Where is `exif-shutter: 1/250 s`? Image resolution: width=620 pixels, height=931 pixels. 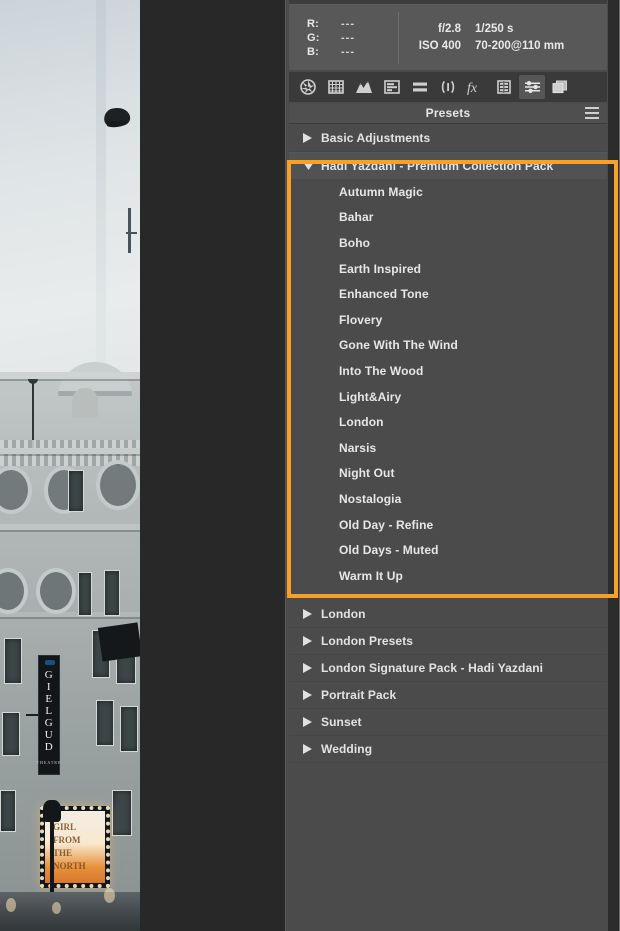
exif-shutter: 1/250 s is located at coordinates (494, 29).